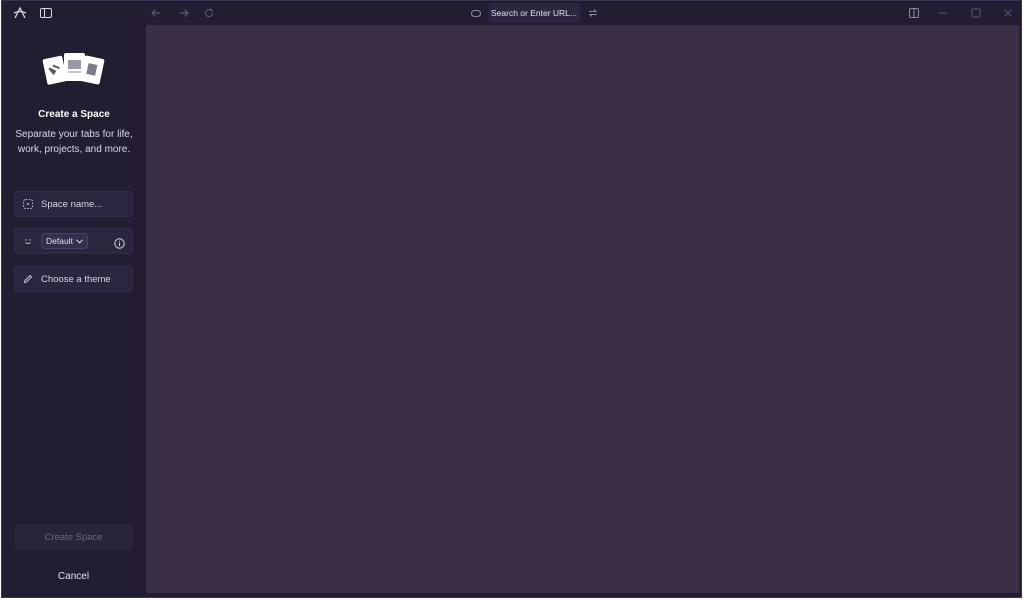 The image size is (1024, 600). Describe the element at coordinates (28, 204) in the screenshot. I see `space-grid-icon` at that location.